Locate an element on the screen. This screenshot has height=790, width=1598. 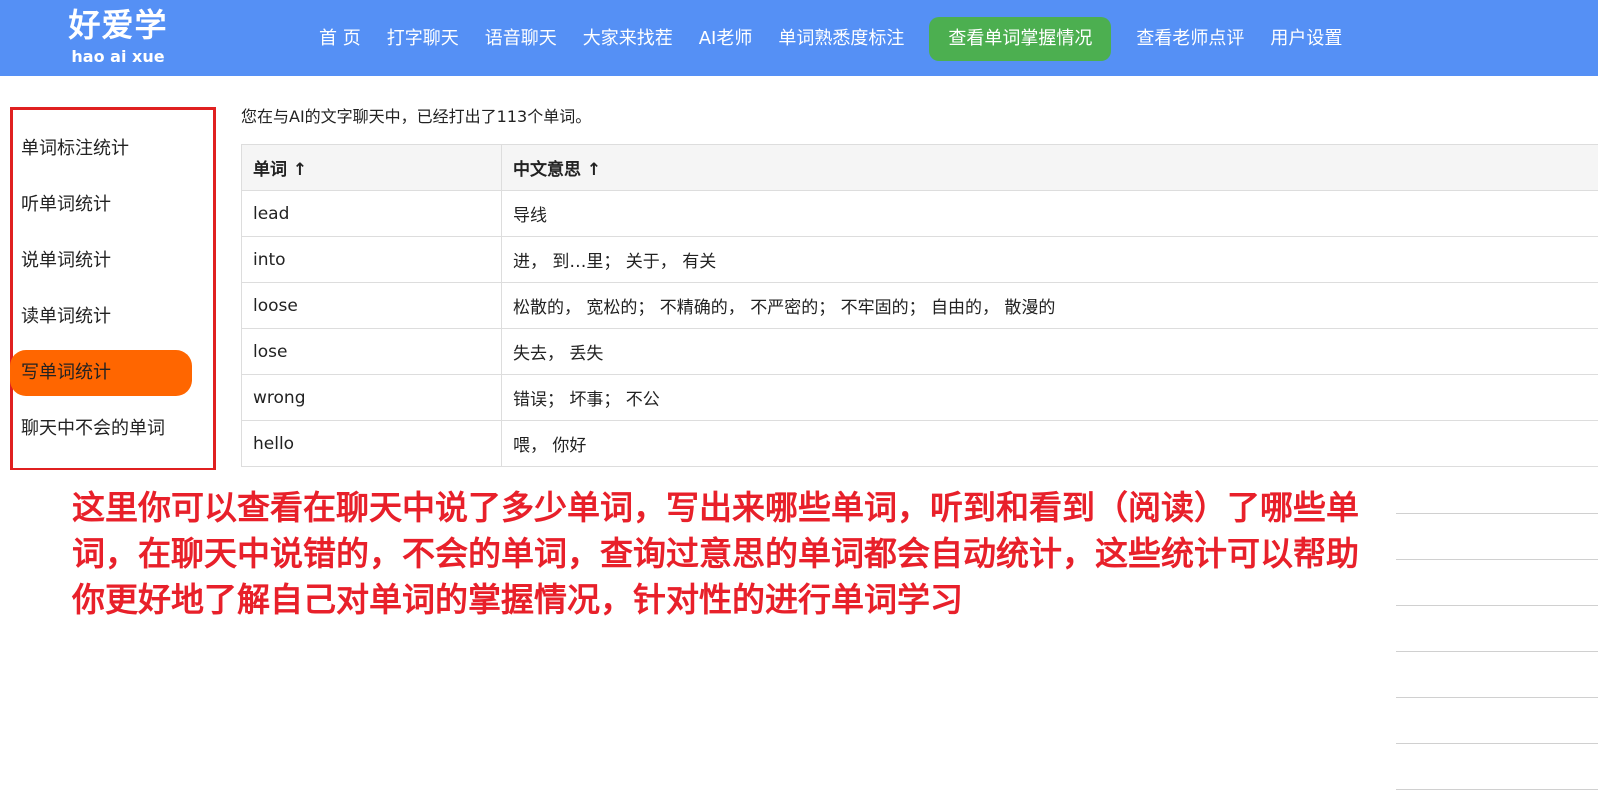
sidebar-item-2: 说单词统计 is located at coordinates (66, 261).